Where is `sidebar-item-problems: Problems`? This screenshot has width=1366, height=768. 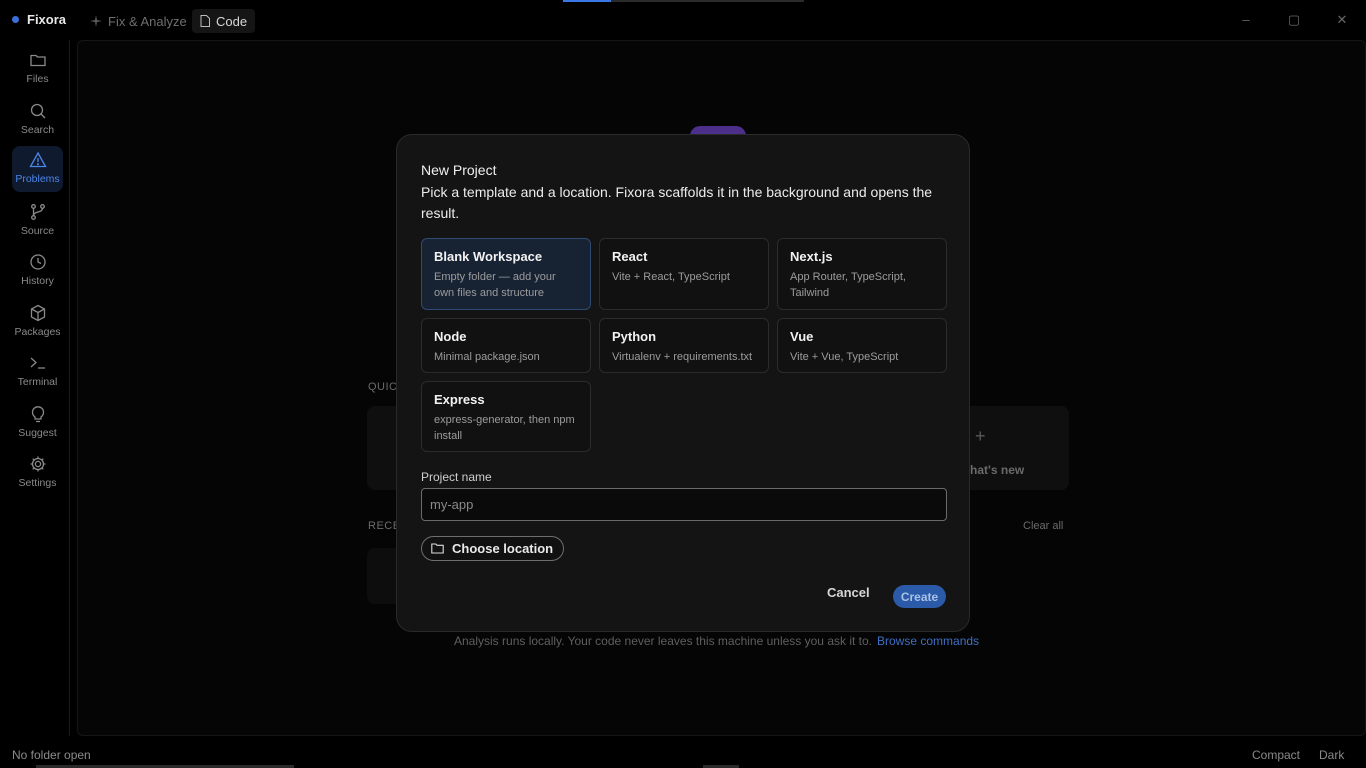 sidebar-item-problems: Problems is located at coordinates (37, 169).